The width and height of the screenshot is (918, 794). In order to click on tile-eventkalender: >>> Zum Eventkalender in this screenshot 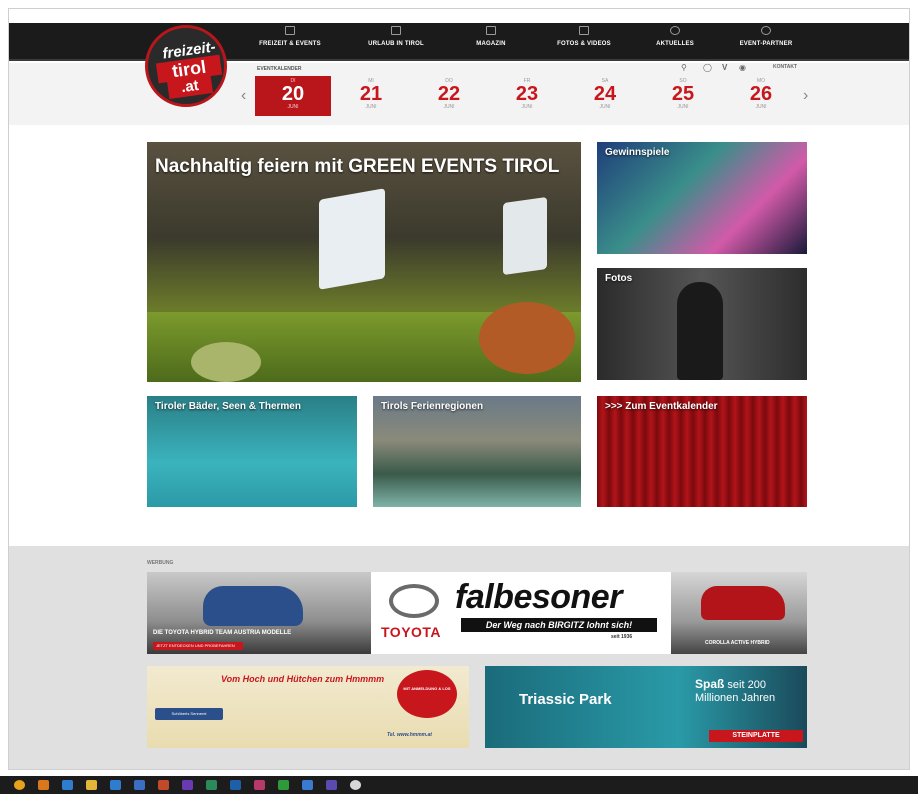, I will do `click(702, 451)`.